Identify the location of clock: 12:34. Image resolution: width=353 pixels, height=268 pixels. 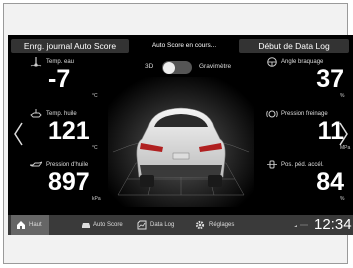
(333, 224).